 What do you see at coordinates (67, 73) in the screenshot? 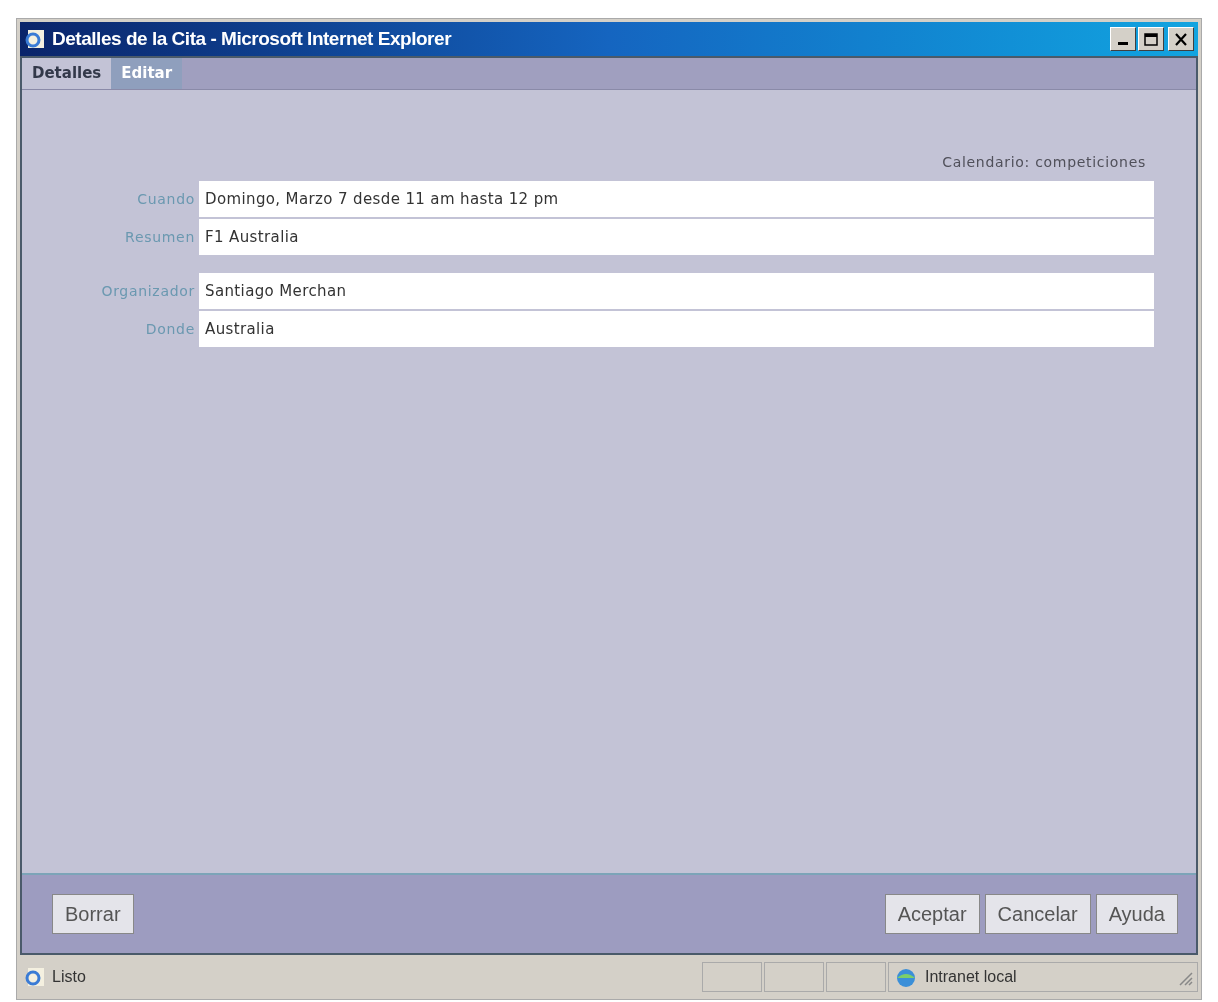
I see `tab: Detalles` at bounding box center [67, 73].